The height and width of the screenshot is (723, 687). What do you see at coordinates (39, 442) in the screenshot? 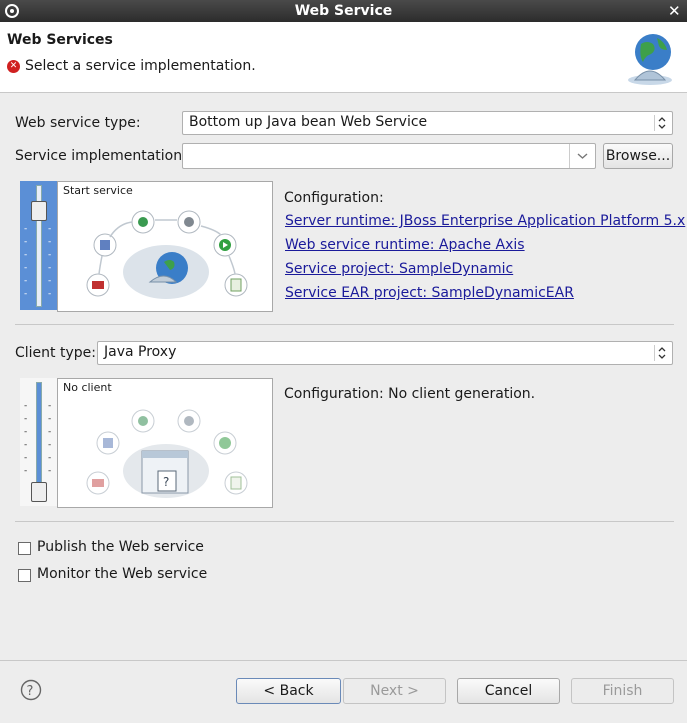
I see `client-slider-track: ------ ------` at bounding box center [39, 442].